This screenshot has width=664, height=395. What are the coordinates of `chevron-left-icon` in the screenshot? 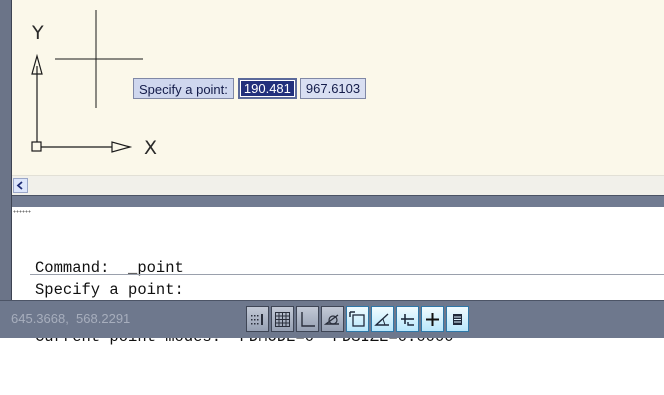 It's located at (19, 185).